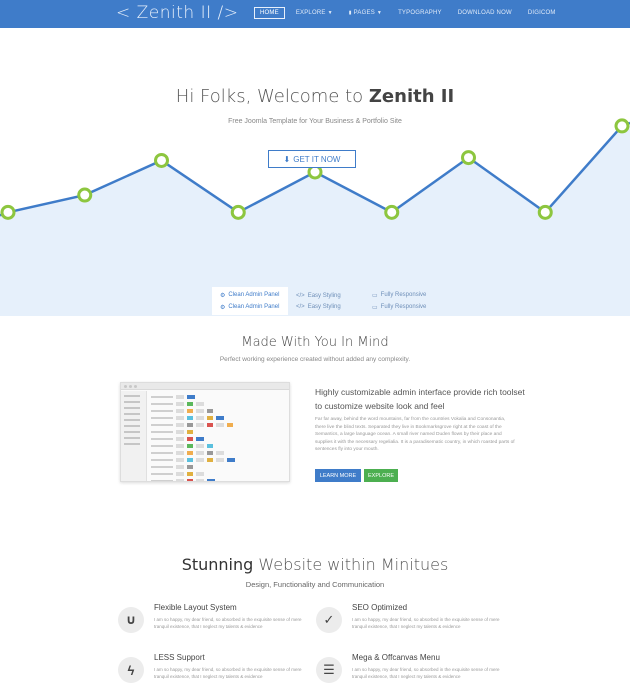 This screenshot has height=693, width=630. I want to click on nav-explore: EXPLORE ▼, so click(314, 13).